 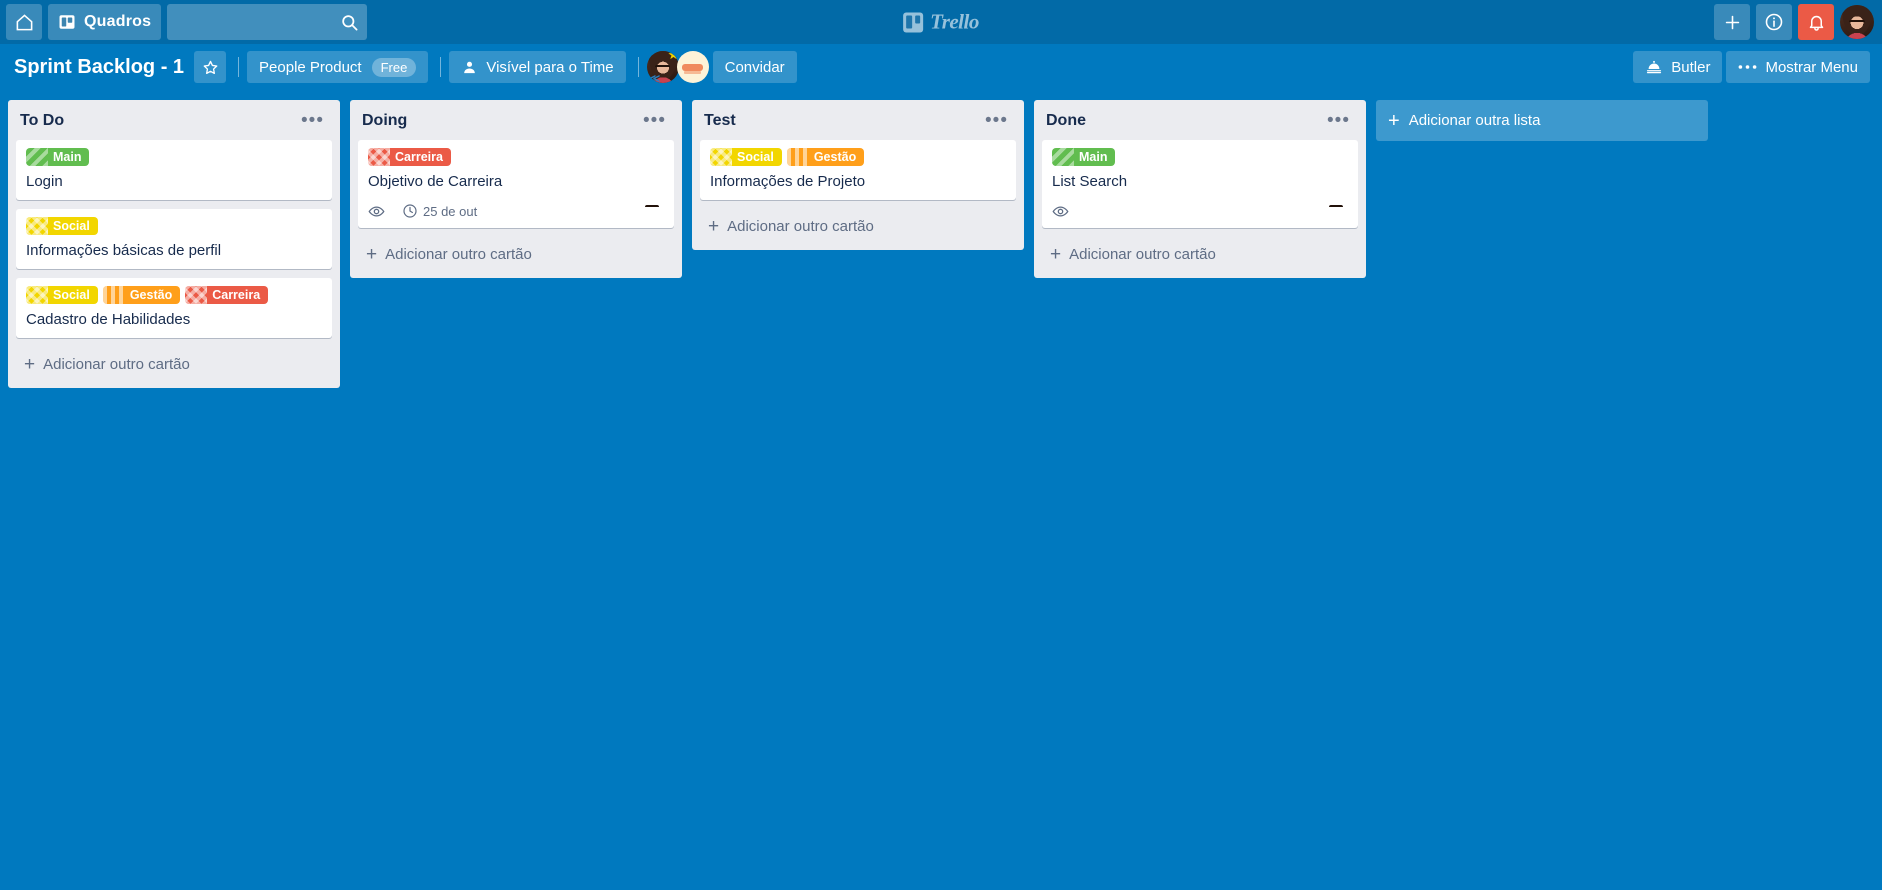 I want to click on search-icon, so click(x=349, y=22).